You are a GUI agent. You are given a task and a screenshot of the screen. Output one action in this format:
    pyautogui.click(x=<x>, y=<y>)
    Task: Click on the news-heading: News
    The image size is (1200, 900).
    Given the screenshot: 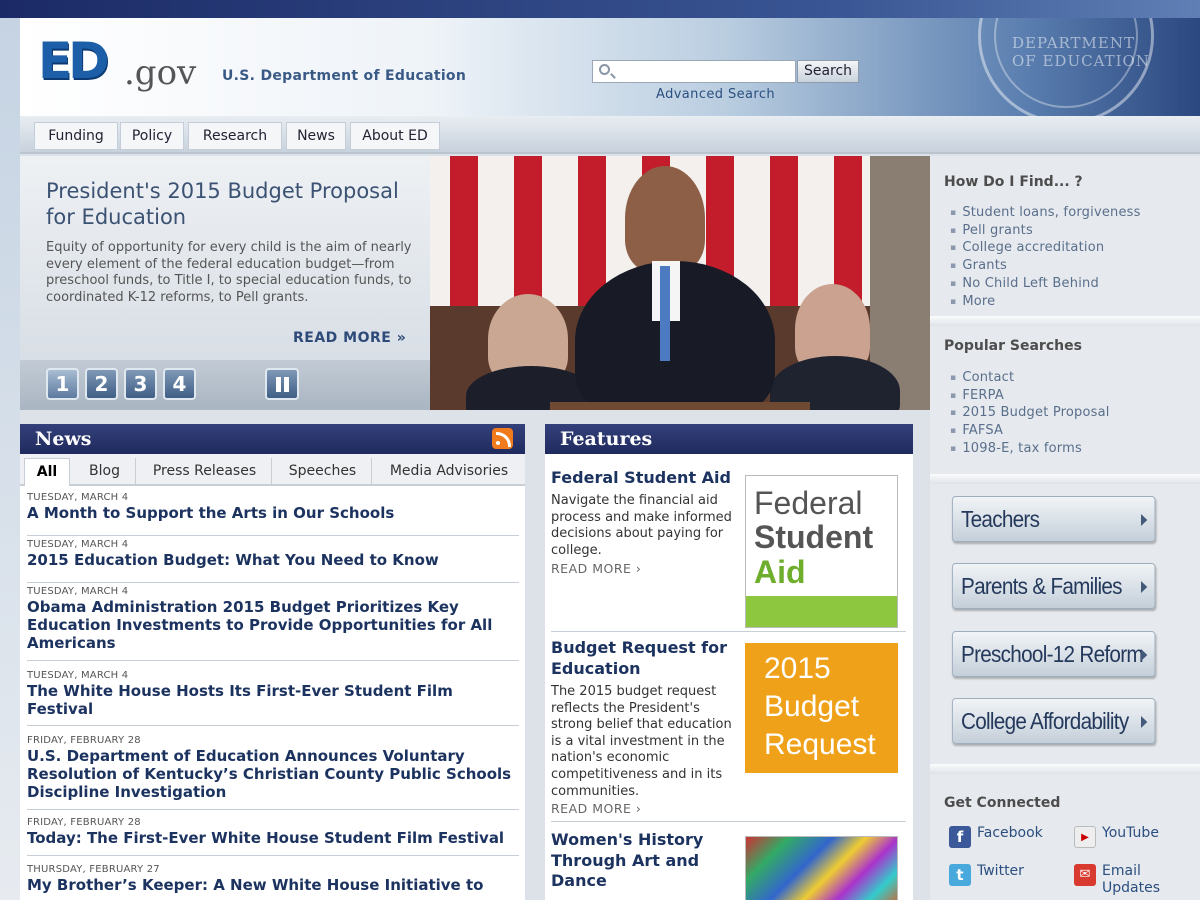 What is the action you would take?
    pyautogui.click(x=272, y=439)
    